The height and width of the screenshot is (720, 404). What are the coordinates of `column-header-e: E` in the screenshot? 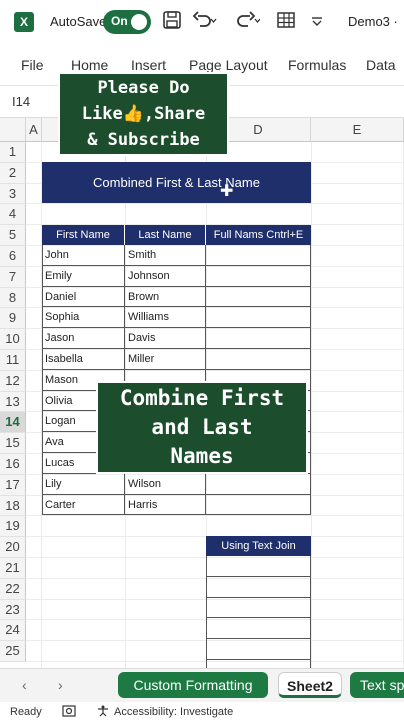 It's located at (357, 130).